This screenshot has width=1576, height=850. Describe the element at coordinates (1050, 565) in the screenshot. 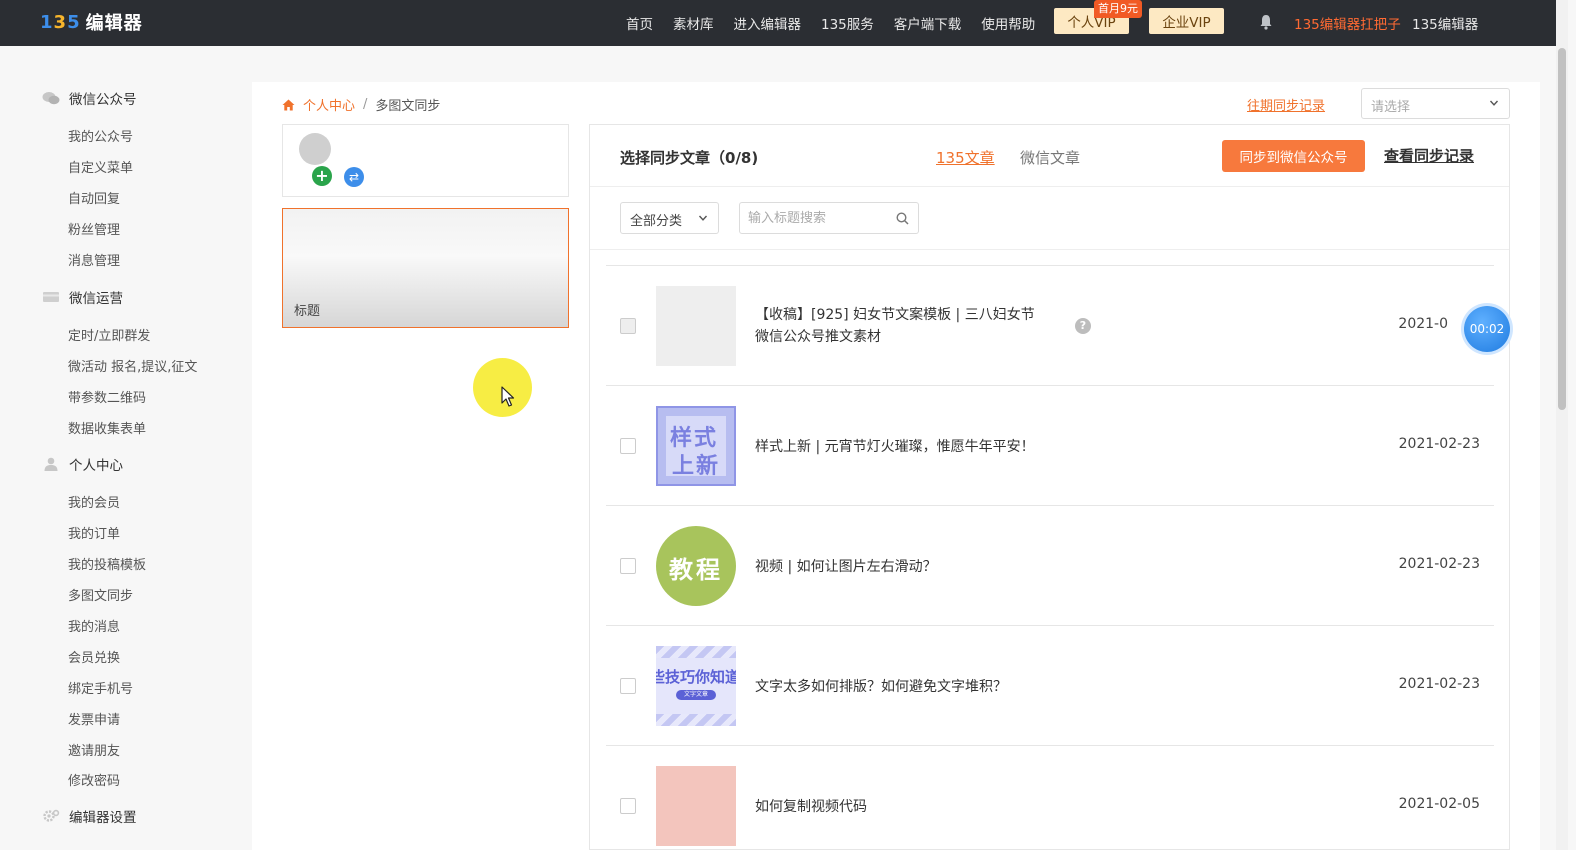

I see `article-row: 教程 视频 | 如何让图片左右滑动？ 2021-02-23` at that location.